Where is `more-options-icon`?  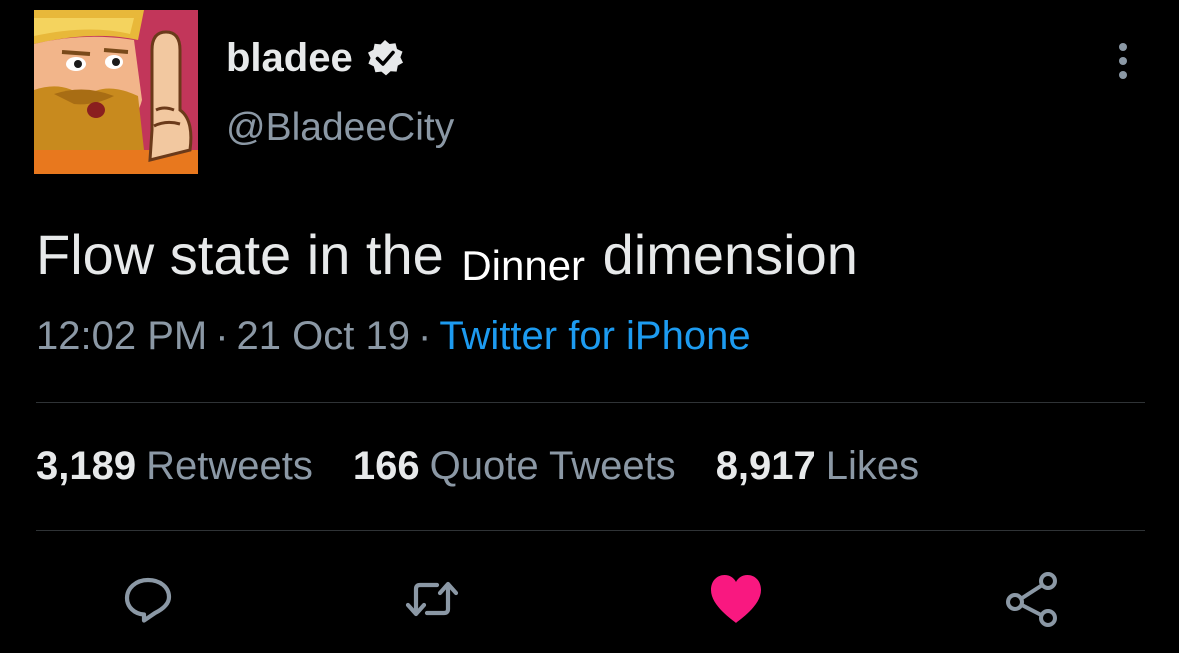 more-options-icon is located at coordinates (1123, 61).